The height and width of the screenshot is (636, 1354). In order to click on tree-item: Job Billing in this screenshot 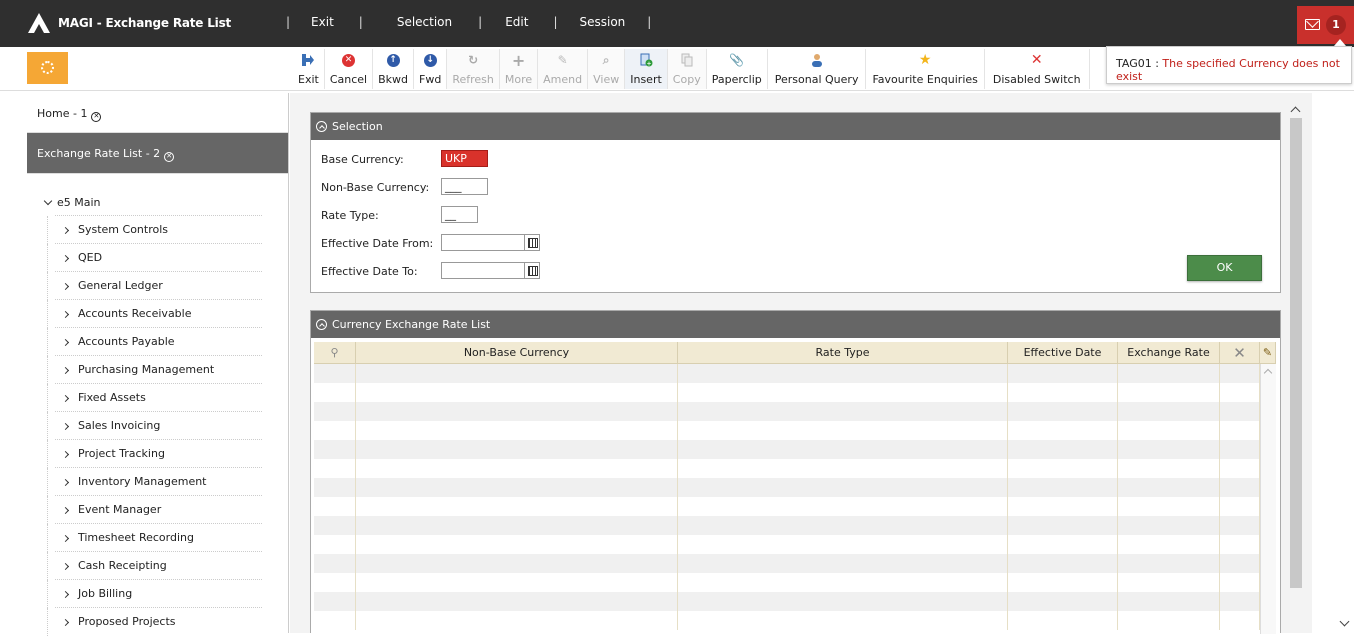, I will do `click(154, 593)`.